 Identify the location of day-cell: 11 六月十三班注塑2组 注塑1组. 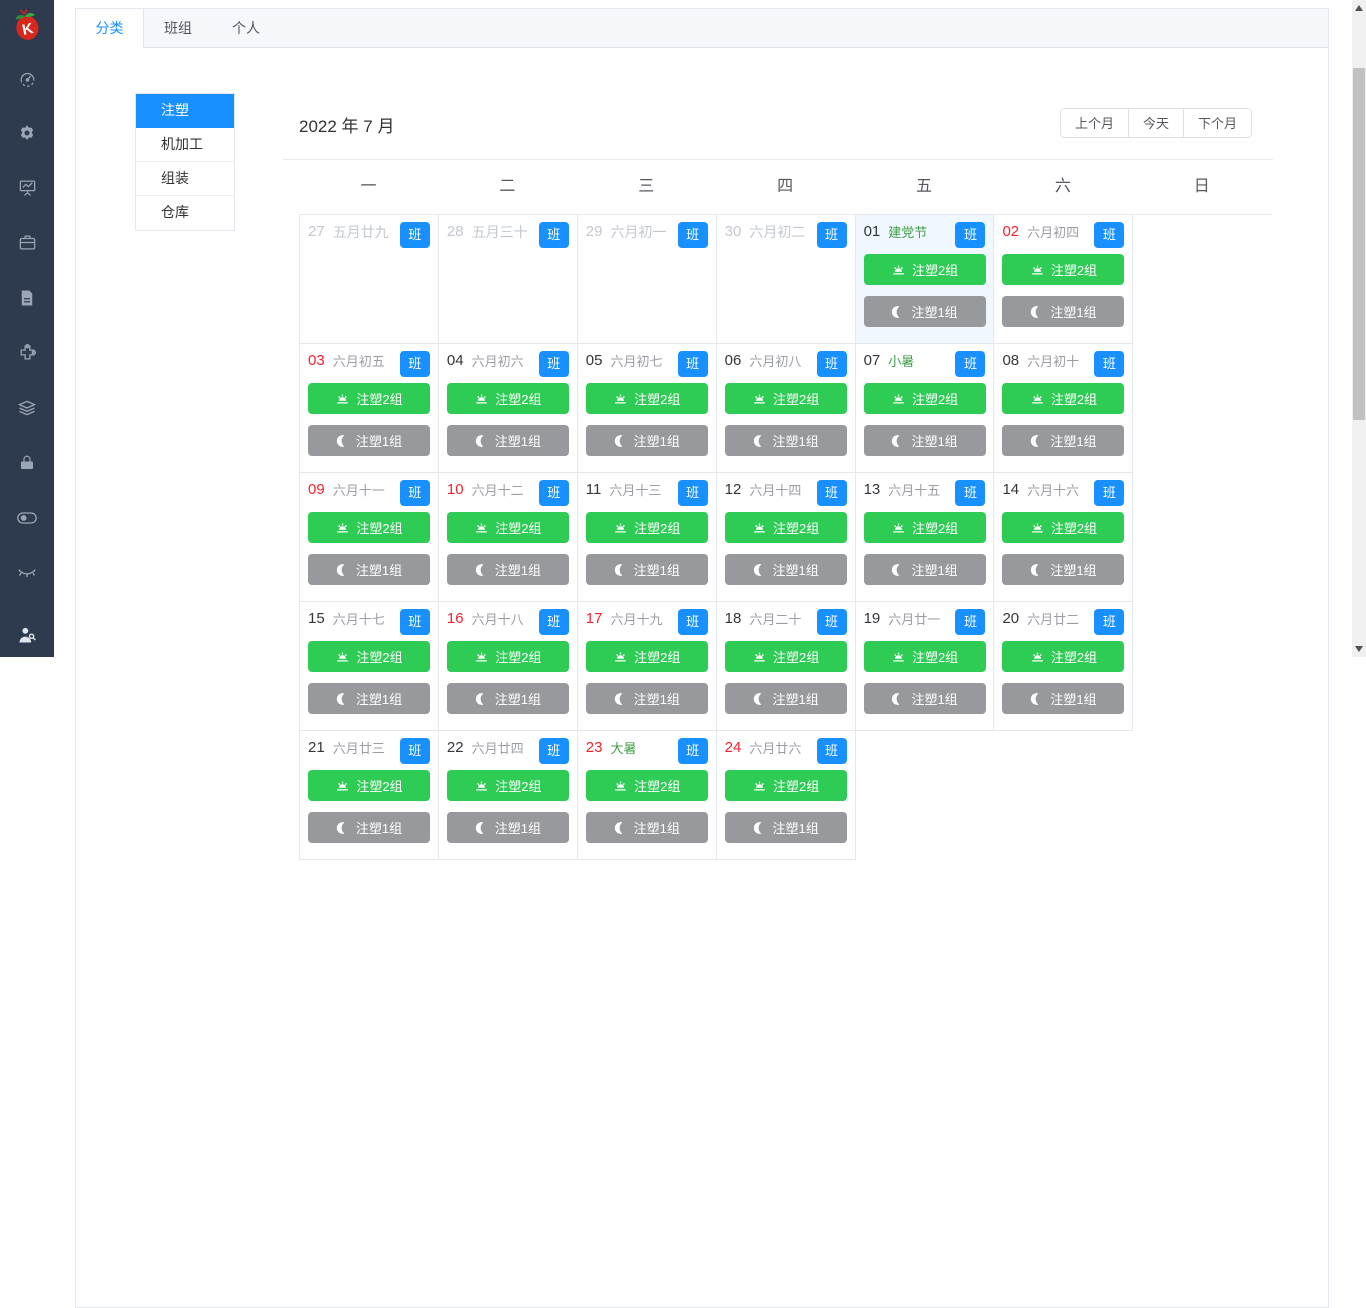
(647, 537).